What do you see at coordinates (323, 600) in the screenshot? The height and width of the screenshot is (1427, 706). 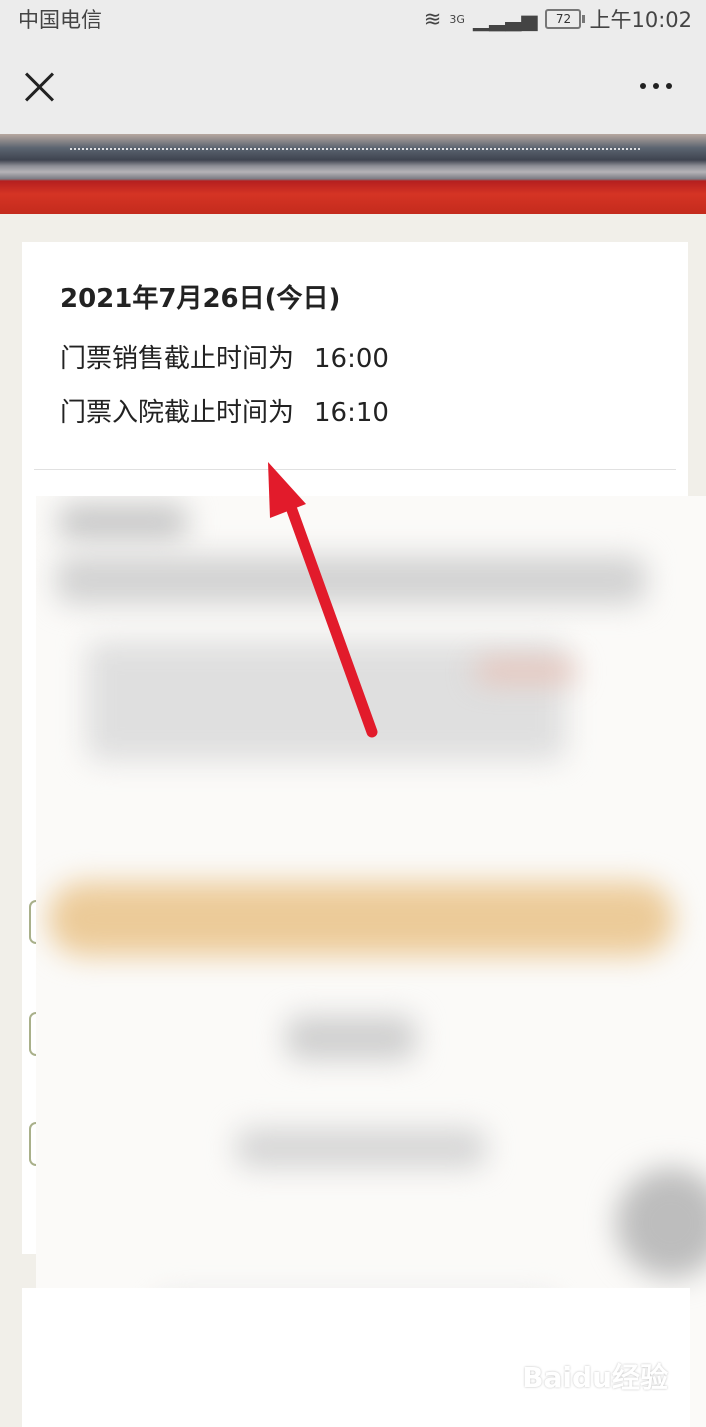 I see `annotation-arrow-icon` at bounding box center [323, 600].